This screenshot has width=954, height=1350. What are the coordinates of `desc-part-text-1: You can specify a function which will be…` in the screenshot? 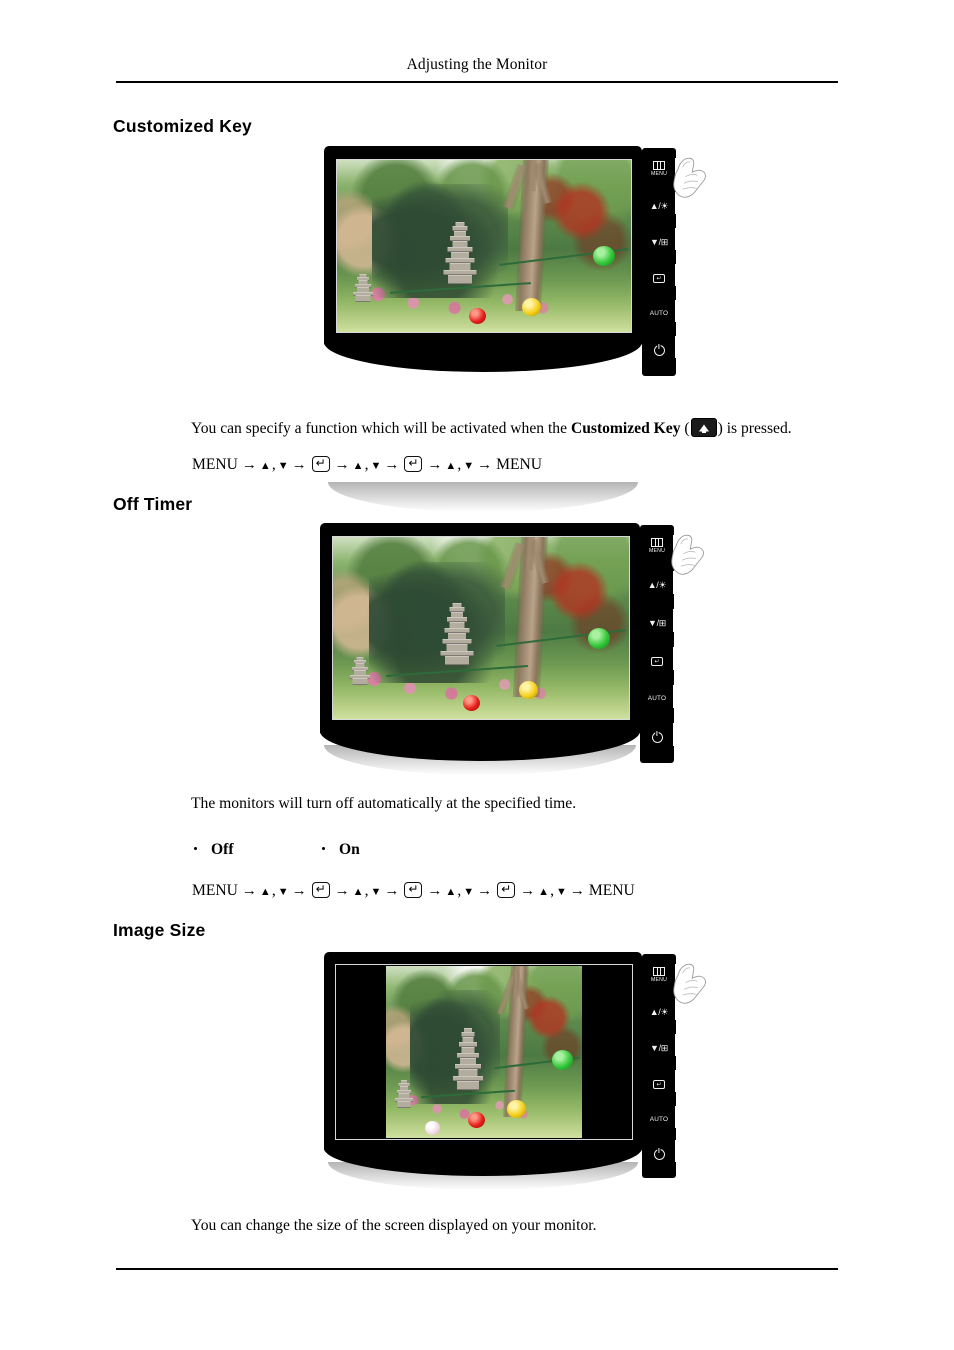 It's located at (381, 428).